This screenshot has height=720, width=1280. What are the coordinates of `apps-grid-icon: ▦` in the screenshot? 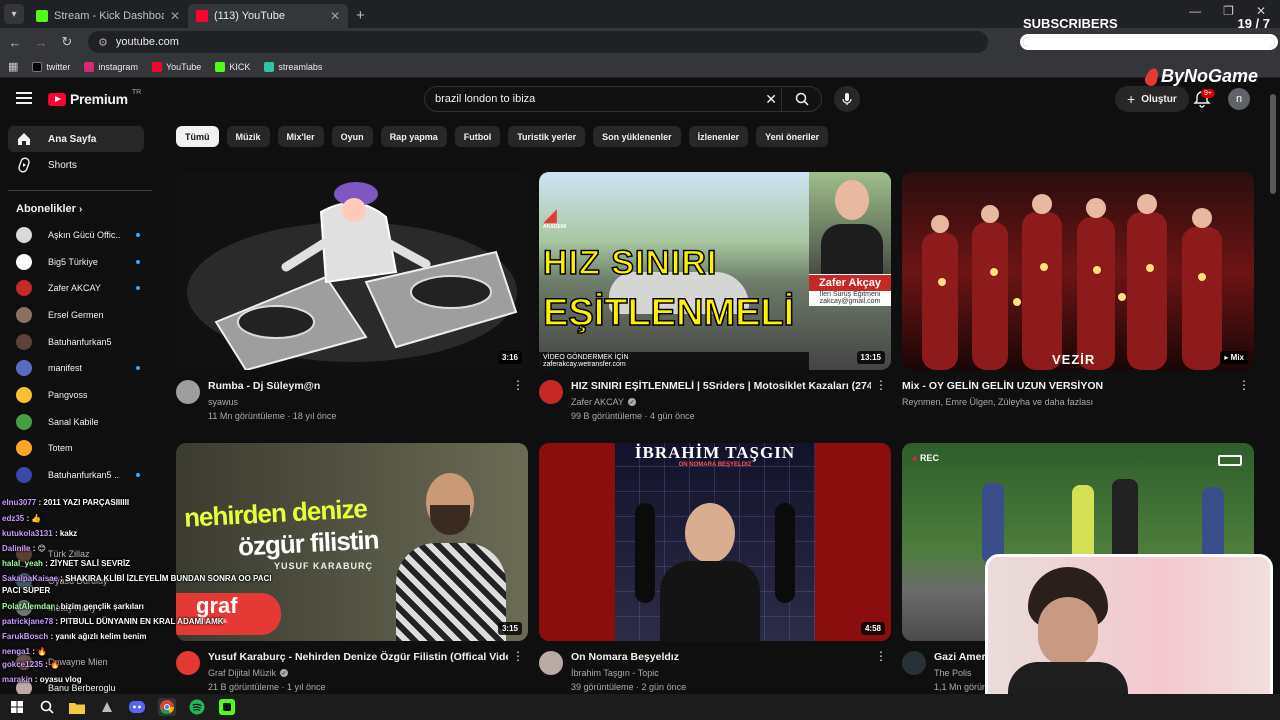 It's located at (13, 66).